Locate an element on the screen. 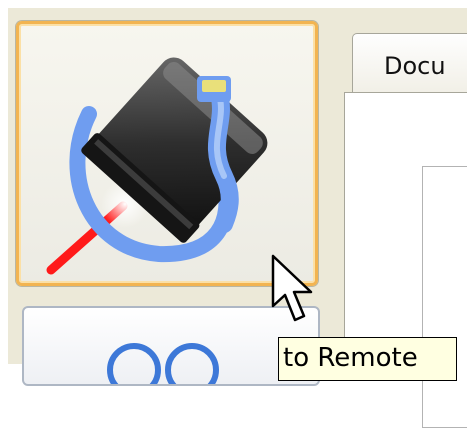 This screenshot has width=467, height=428. tab-document: Docu is located at coordinates (409, 64).